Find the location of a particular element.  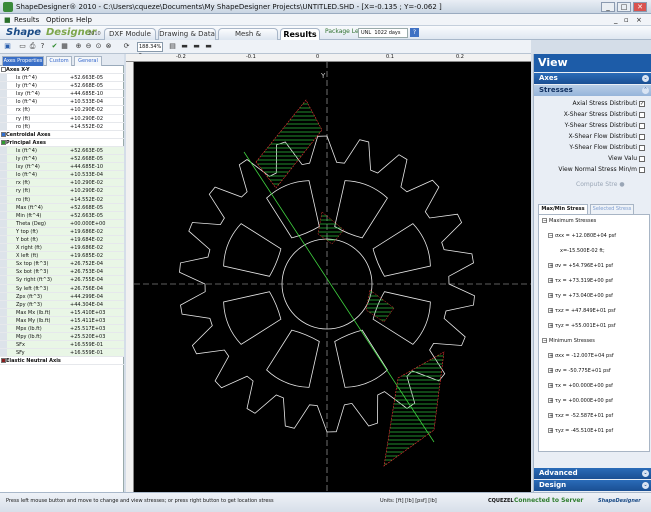

tab-drawing-data: Drawing & Data is located at coordinates (187, 34).